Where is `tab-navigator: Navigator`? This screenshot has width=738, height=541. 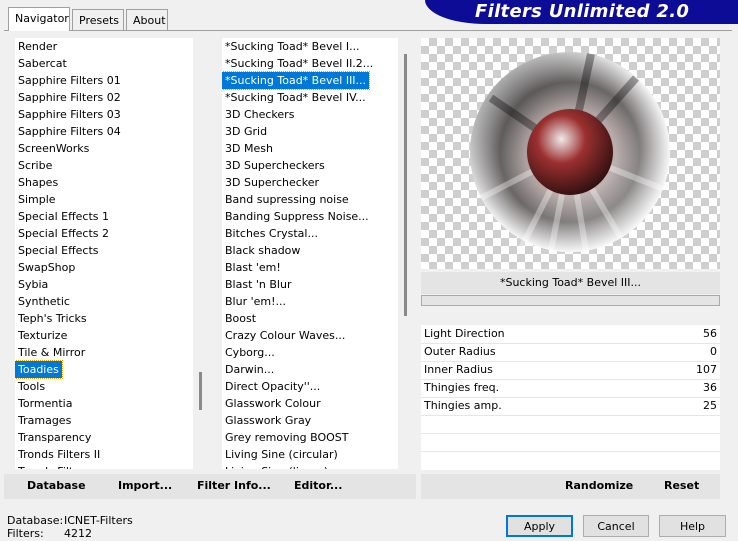 tab-navigator: Navigator is located at coordinates (39, 19).